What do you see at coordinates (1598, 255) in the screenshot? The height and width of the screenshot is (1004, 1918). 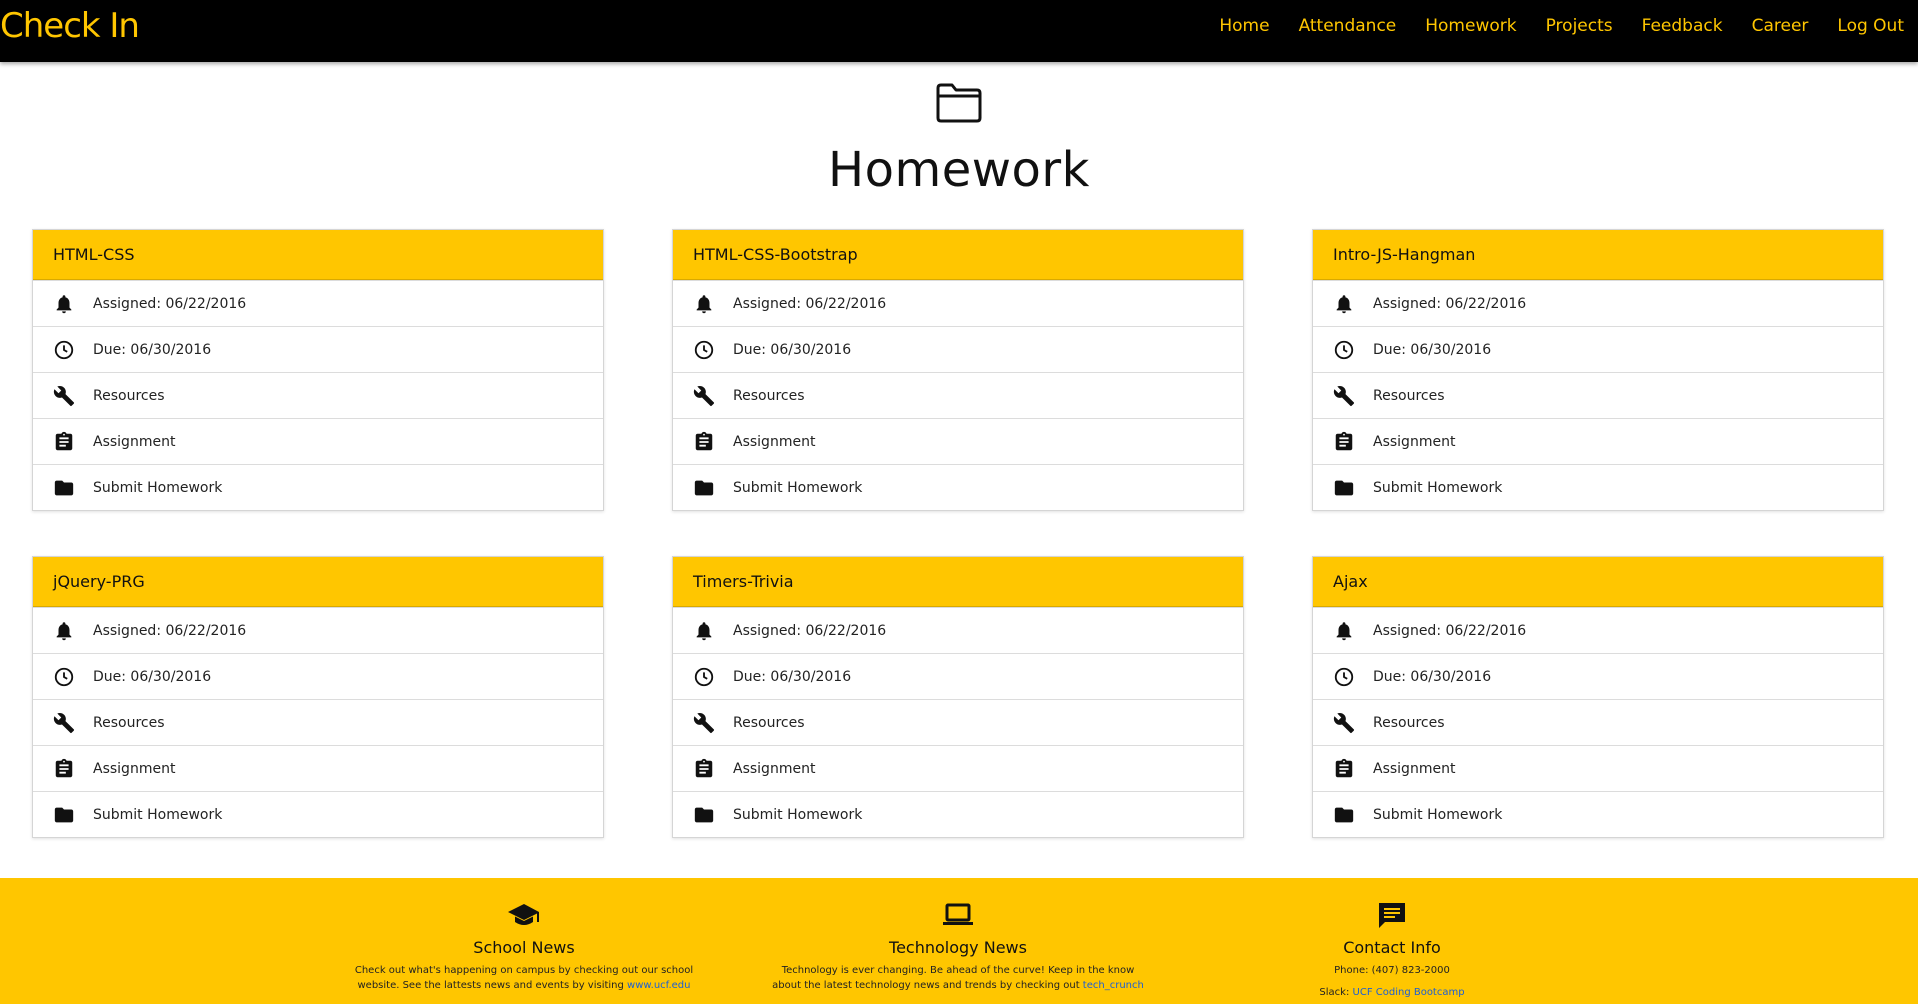 I see `card-title: Intro-JS-Hangman` at bounding box center [1598, 255].